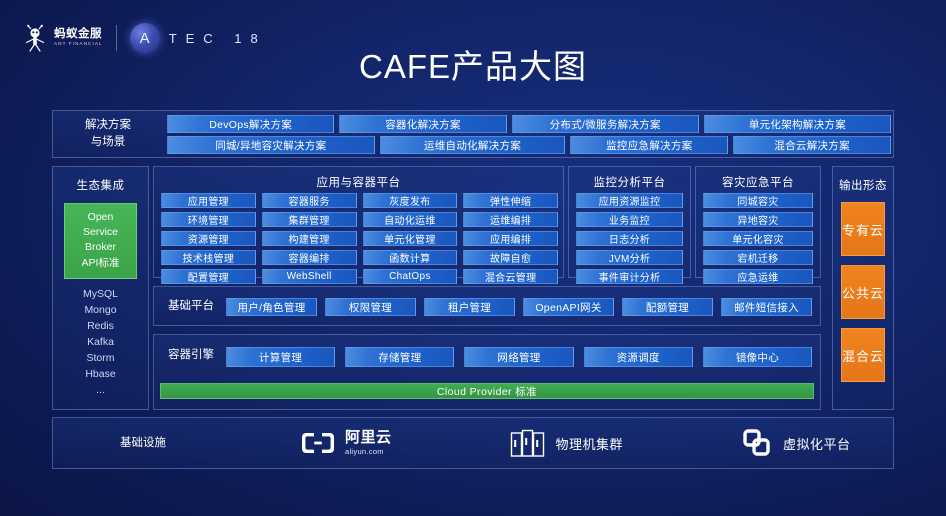 This screenshot has height=516, width=946. Describe the element at coordinates (410, 200) in the screenshot. I see `app-platform-chip-3: 灰度发布` at that location.